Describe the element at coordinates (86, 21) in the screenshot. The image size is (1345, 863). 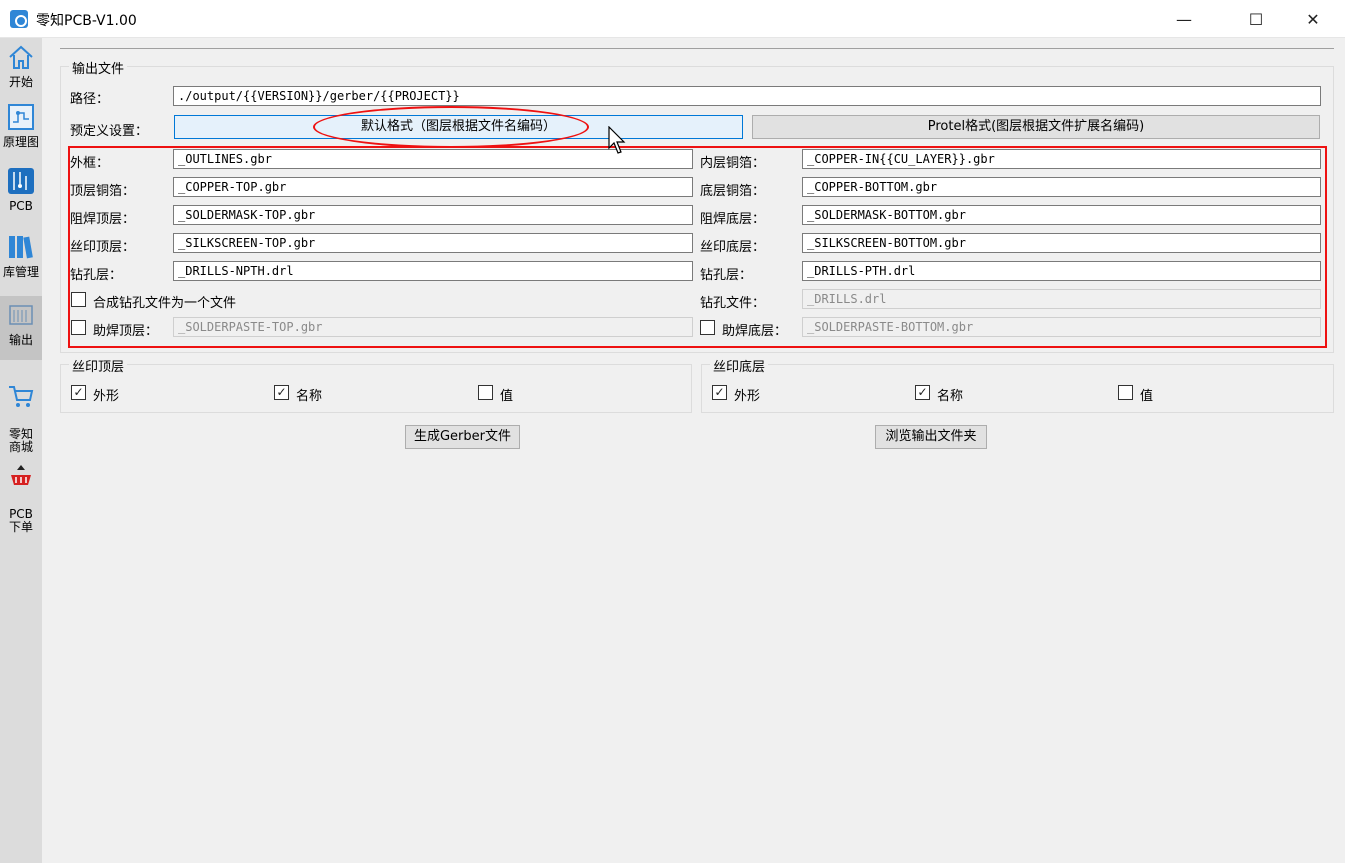
I see `window-title: 零知PCB-V1.00` at that location.